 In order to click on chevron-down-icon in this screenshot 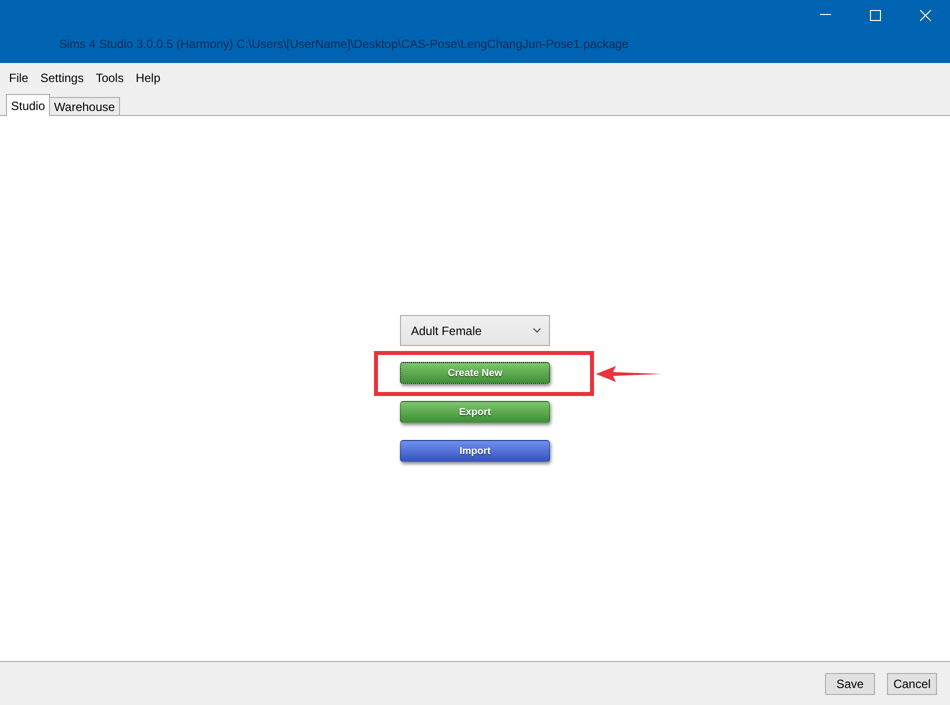, I will do `click(537, 330)`.